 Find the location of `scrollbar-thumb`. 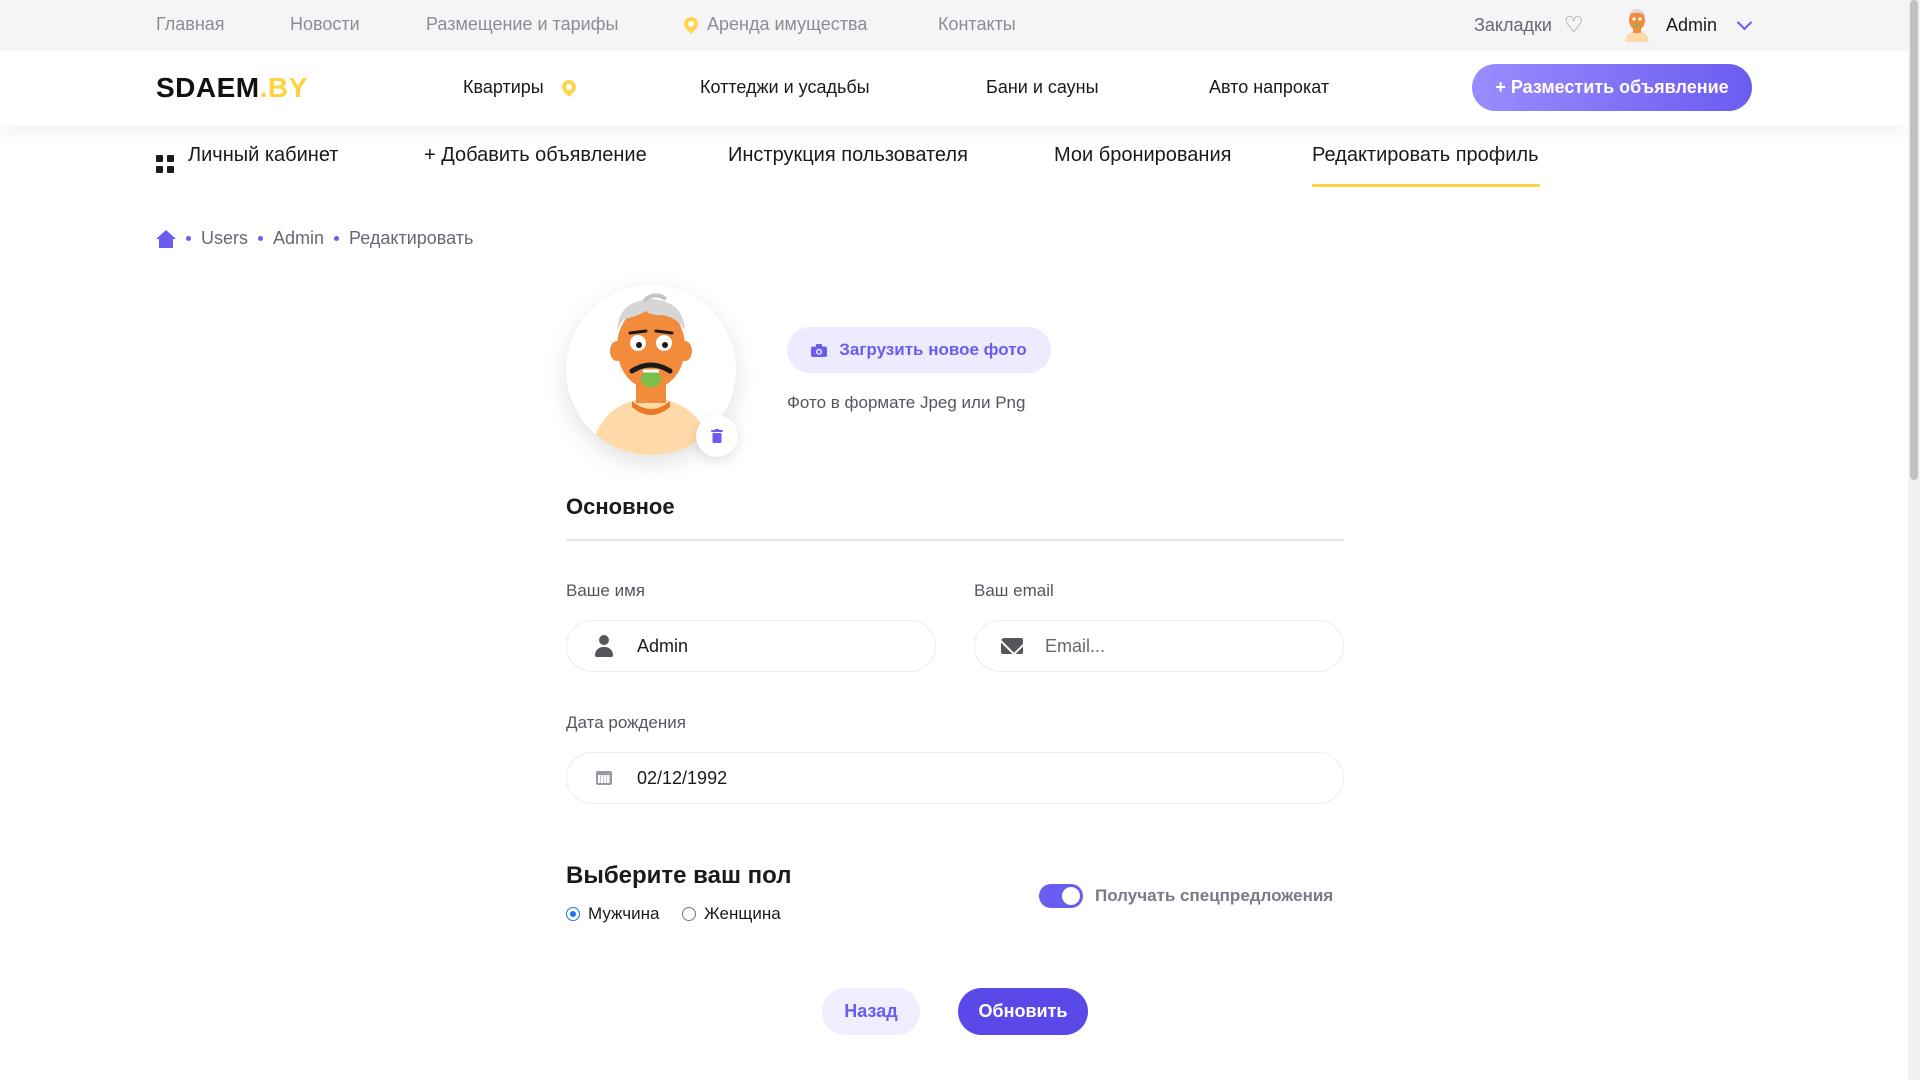

scrollbar-thumb is located at coordinates (1914, 240).